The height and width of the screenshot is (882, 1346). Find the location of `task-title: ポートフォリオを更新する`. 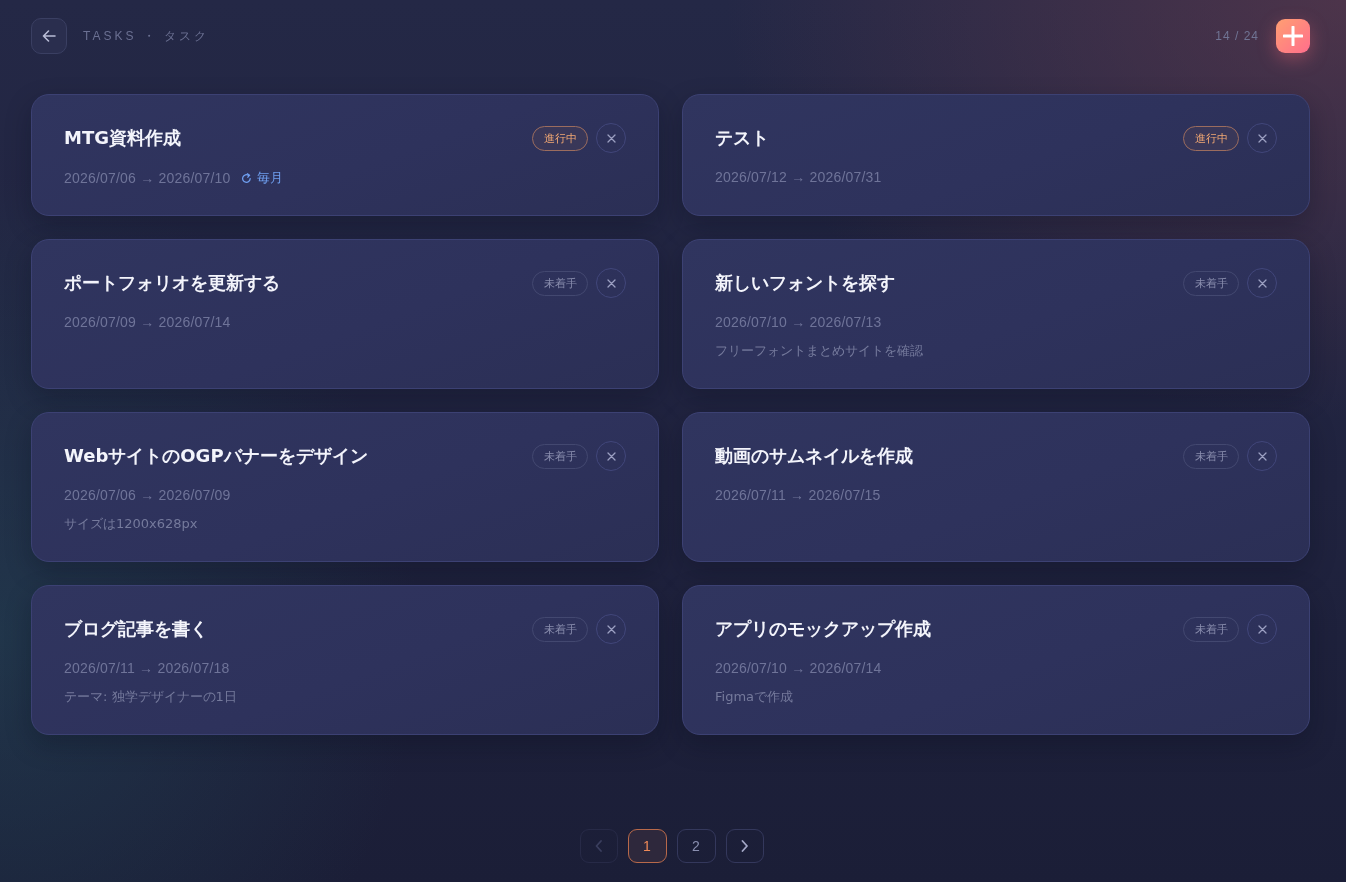

task-title: ポートフォリオを更新する is located at coordinates (172, 283).